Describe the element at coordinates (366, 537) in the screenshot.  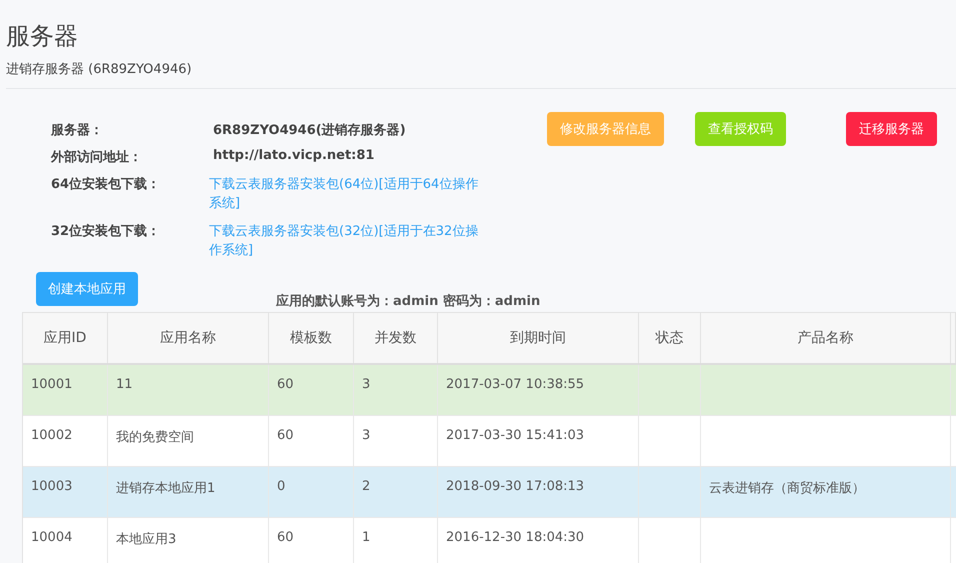
I see `table-cell: 1` at that location.